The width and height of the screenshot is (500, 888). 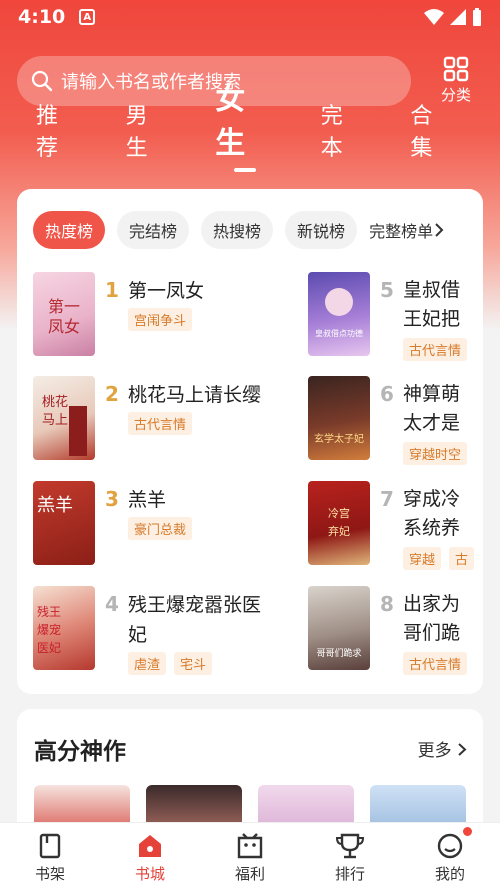 What do you see at coordinates (432, 499) in the screenshot?
I see `book-title-line1: 穿成冷` at bounding box center [432, 499].